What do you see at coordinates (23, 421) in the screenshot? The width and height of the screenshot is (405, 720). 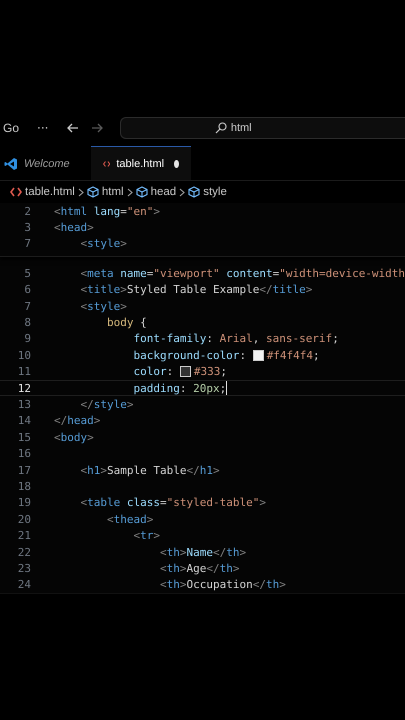 I see `line-number: 14` at bounding box center [23, 421].